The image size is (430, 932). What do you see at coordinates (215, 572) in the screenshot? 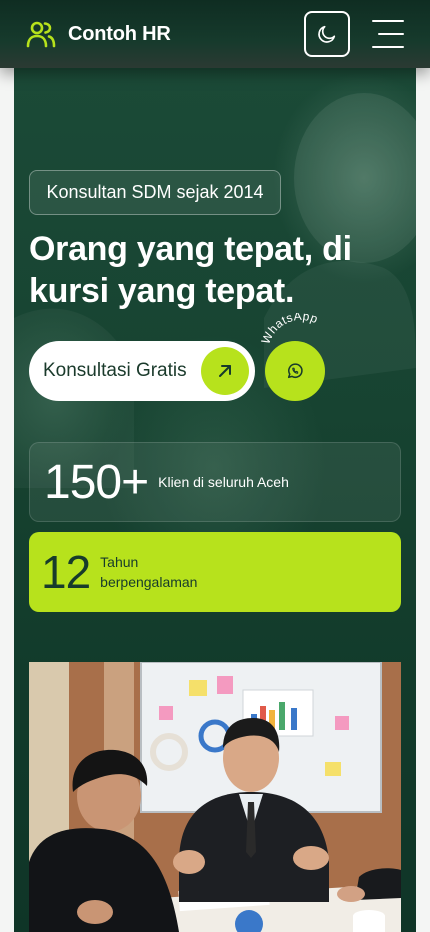
I see `years-stat-card: 12 Tahun berpengalaman` at bounding box center [215, 572].